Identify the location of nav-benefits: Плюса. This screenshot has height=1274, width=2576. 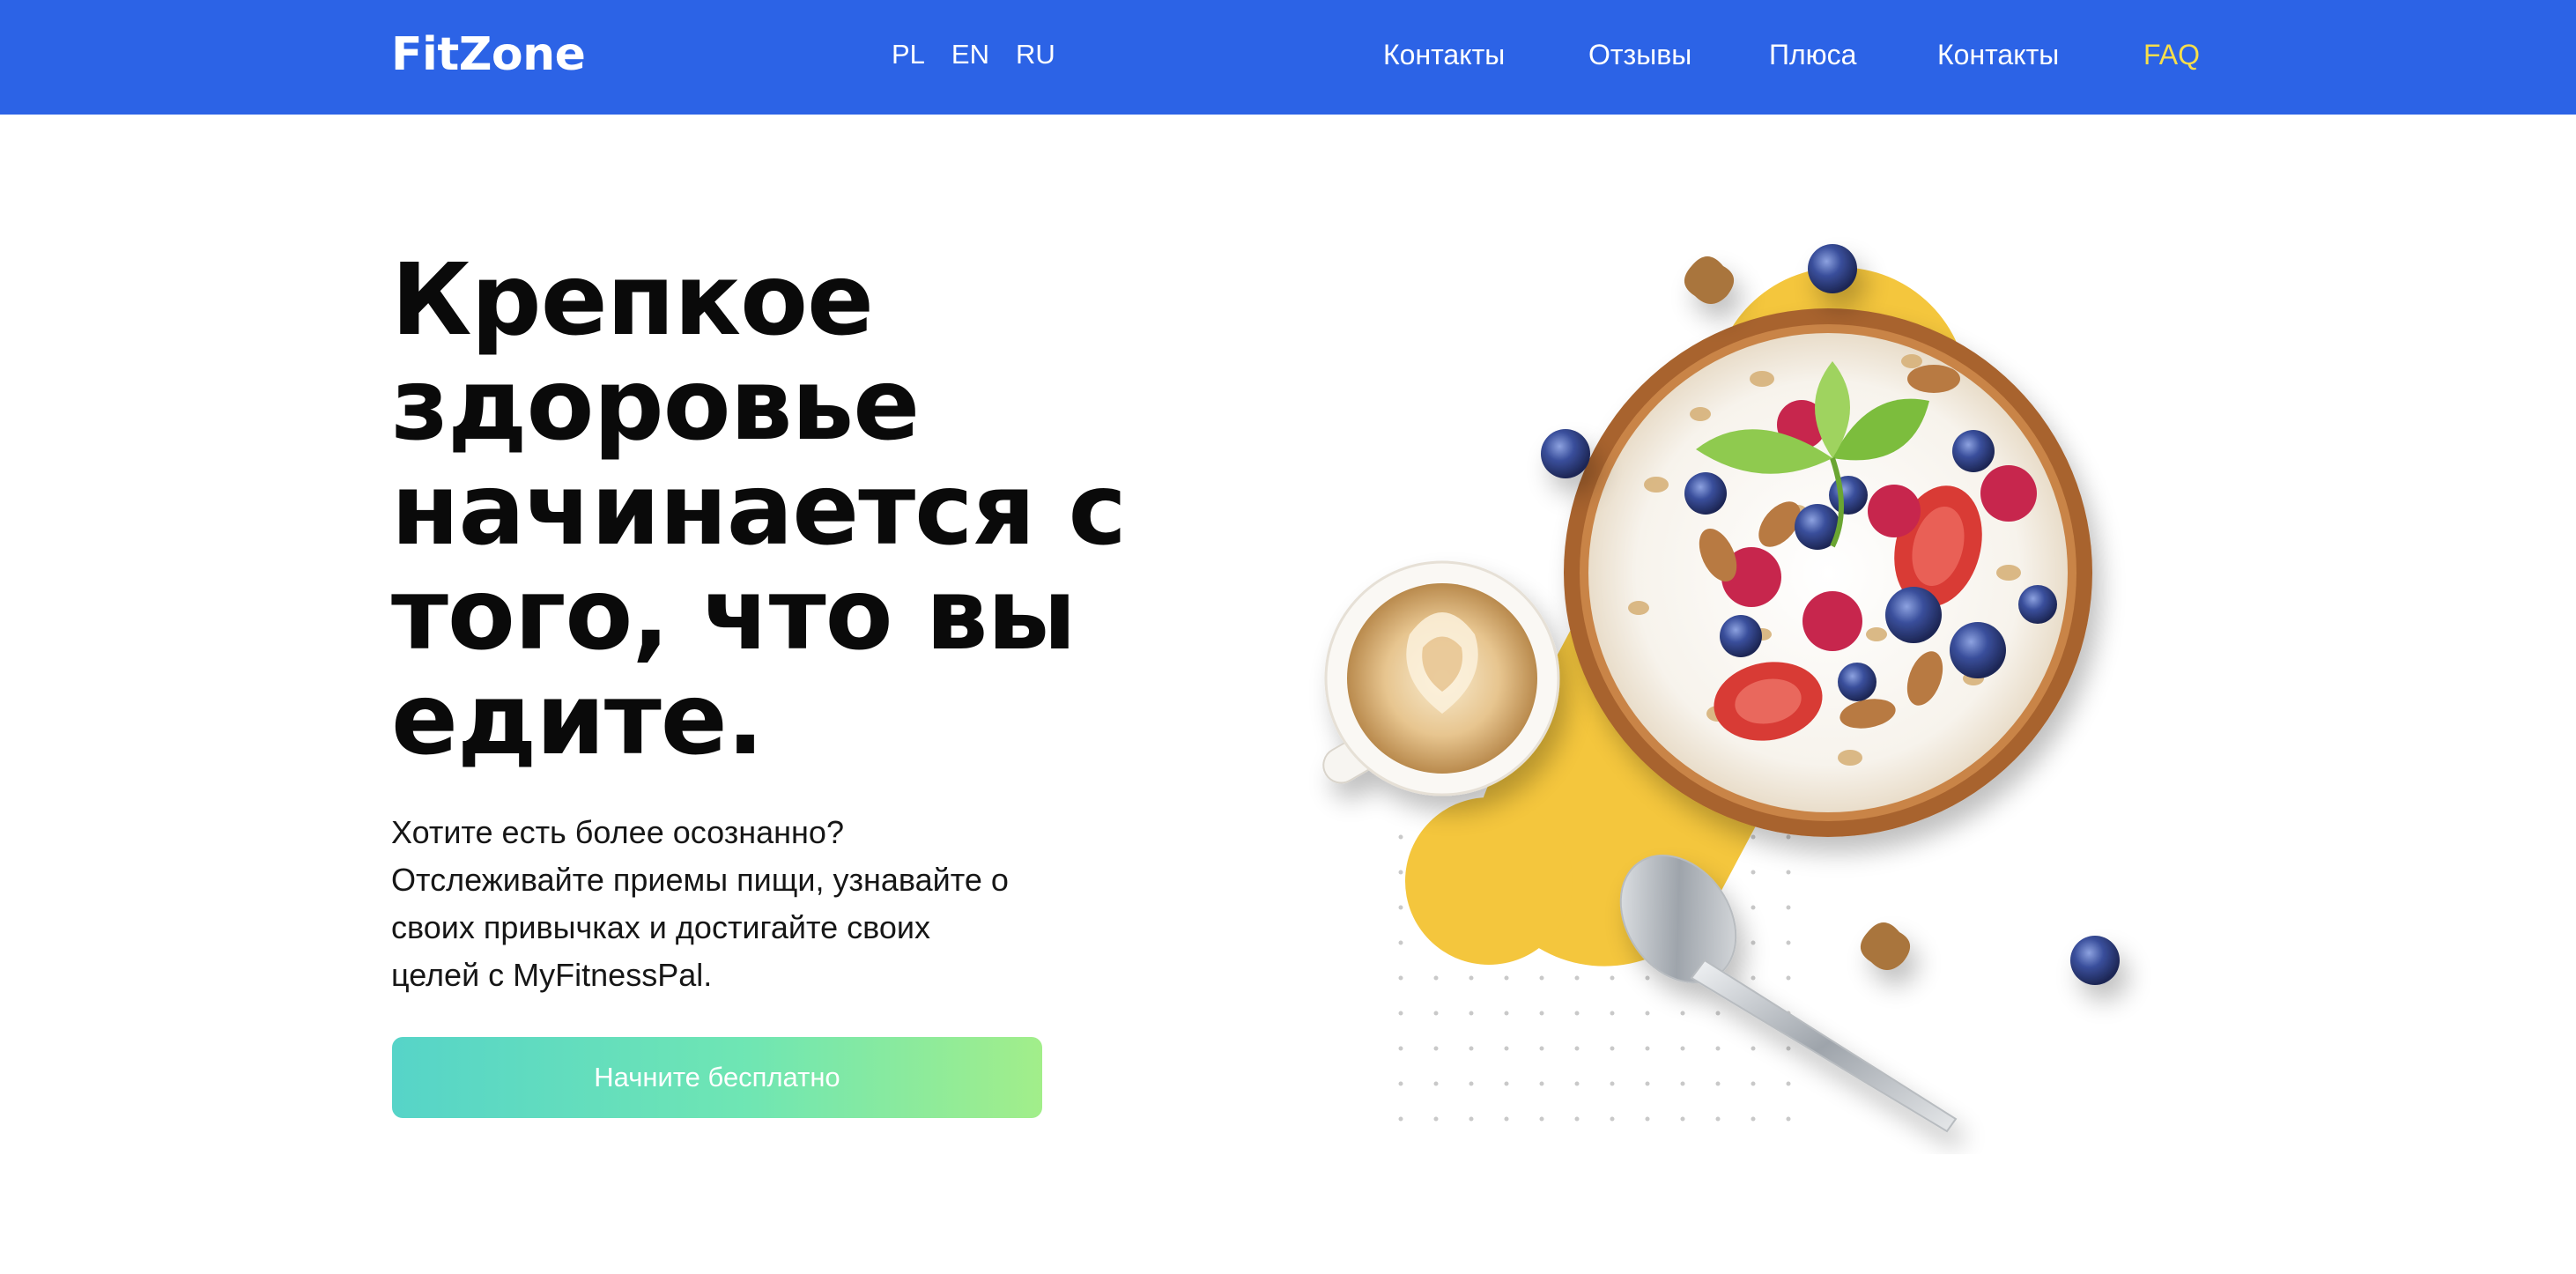
(1812, 54).